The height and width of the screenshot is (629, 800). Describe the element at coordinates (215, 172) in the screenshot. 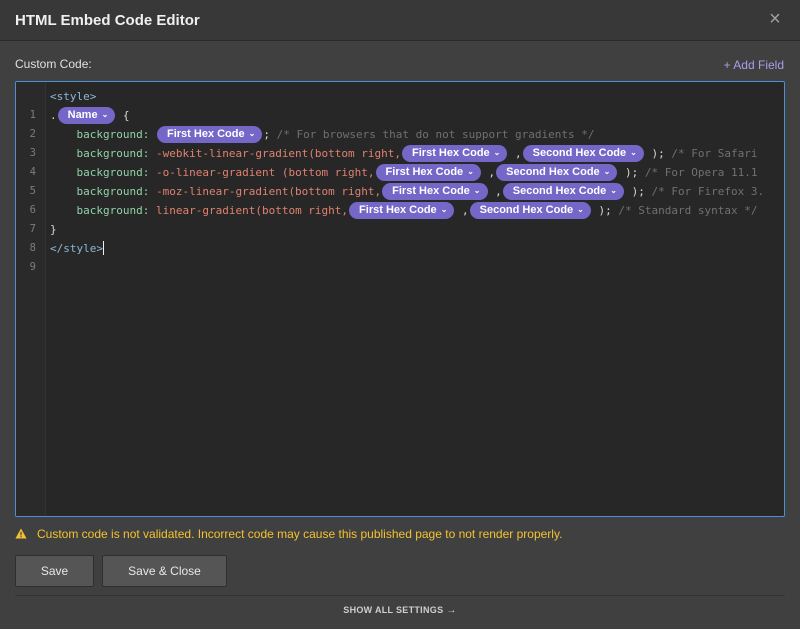

I see `code-token: -o-linear-gradient` at that location.